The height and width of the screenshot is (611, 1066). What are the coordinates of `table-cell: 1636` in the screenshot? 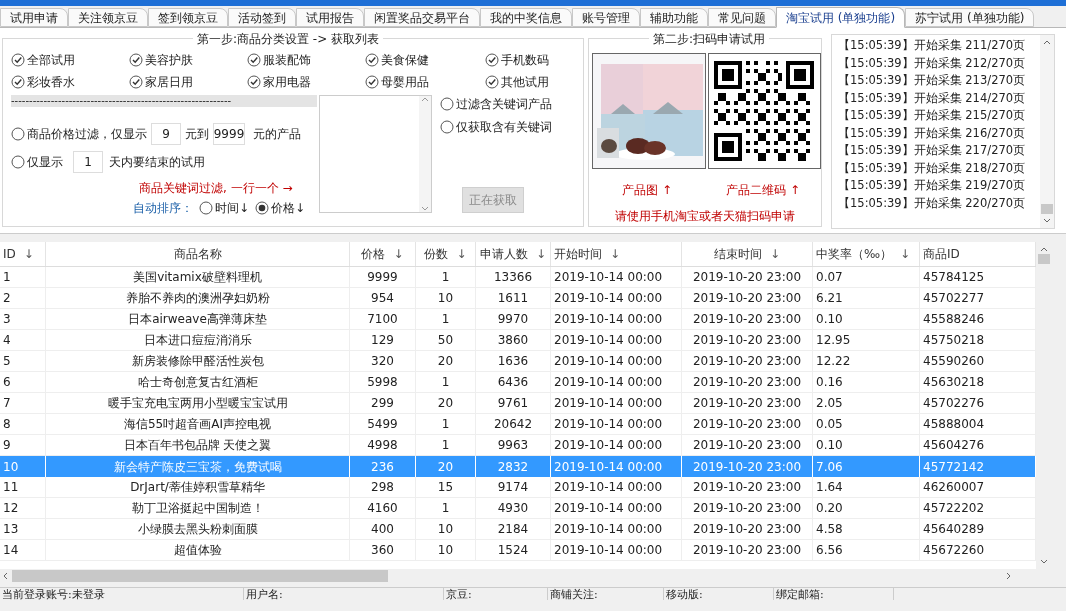 It's located at (513, 361).